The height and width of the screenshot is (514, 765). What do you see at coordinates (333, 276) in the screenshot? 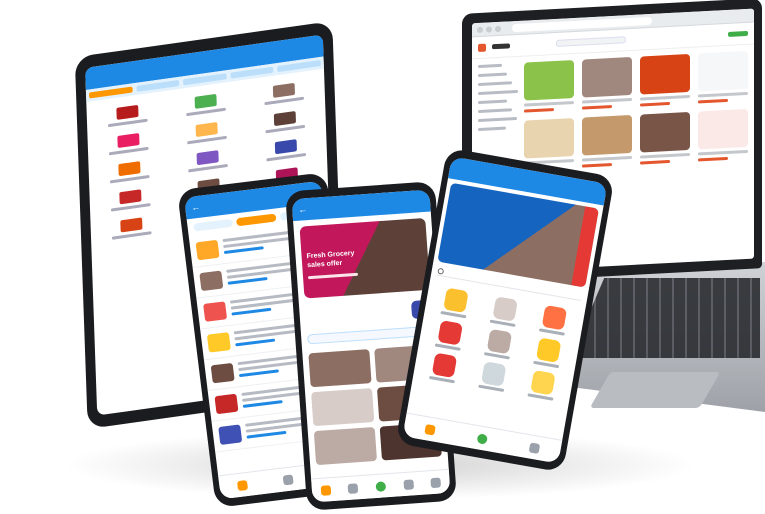
I see `banner-subtitle-line` at bounding box center [333, 276].